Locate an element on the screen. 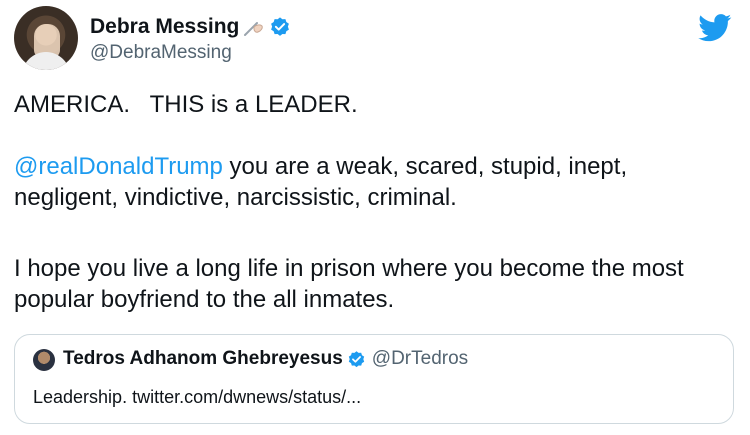 The height and width of the screenshot is (435, 750). writing-hand-emoji-icon is located at coordinates (254, 27).